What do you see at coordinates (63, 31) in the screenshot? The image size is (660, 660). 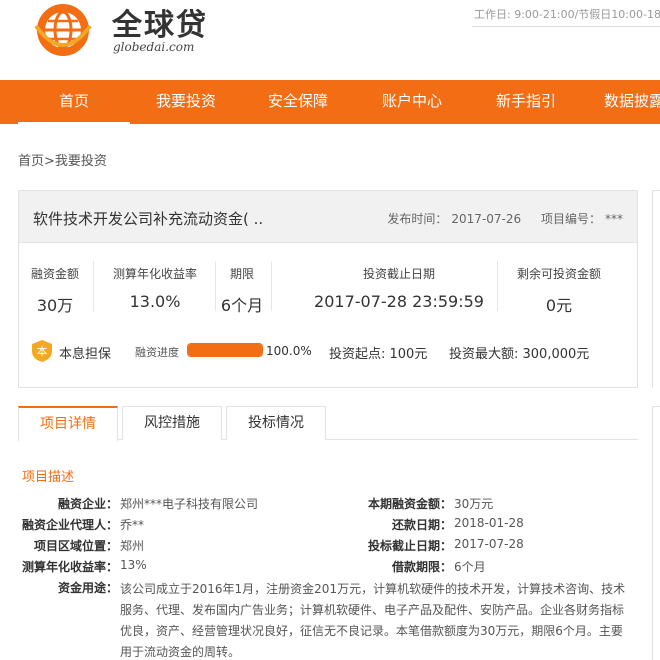 I see `globe-logo-icon` at bounding box center [63, 31].